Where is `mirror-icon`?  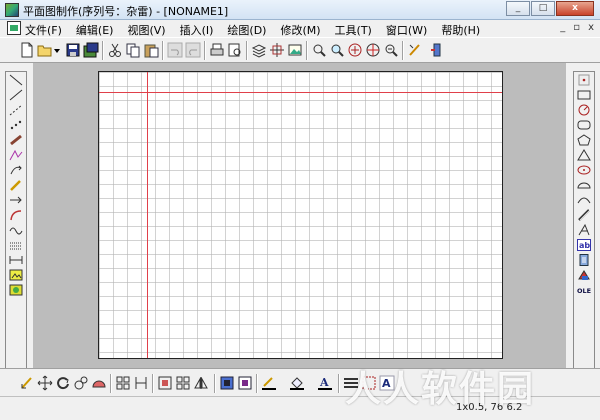 mirror-icon is located at coordinates (183, 383).